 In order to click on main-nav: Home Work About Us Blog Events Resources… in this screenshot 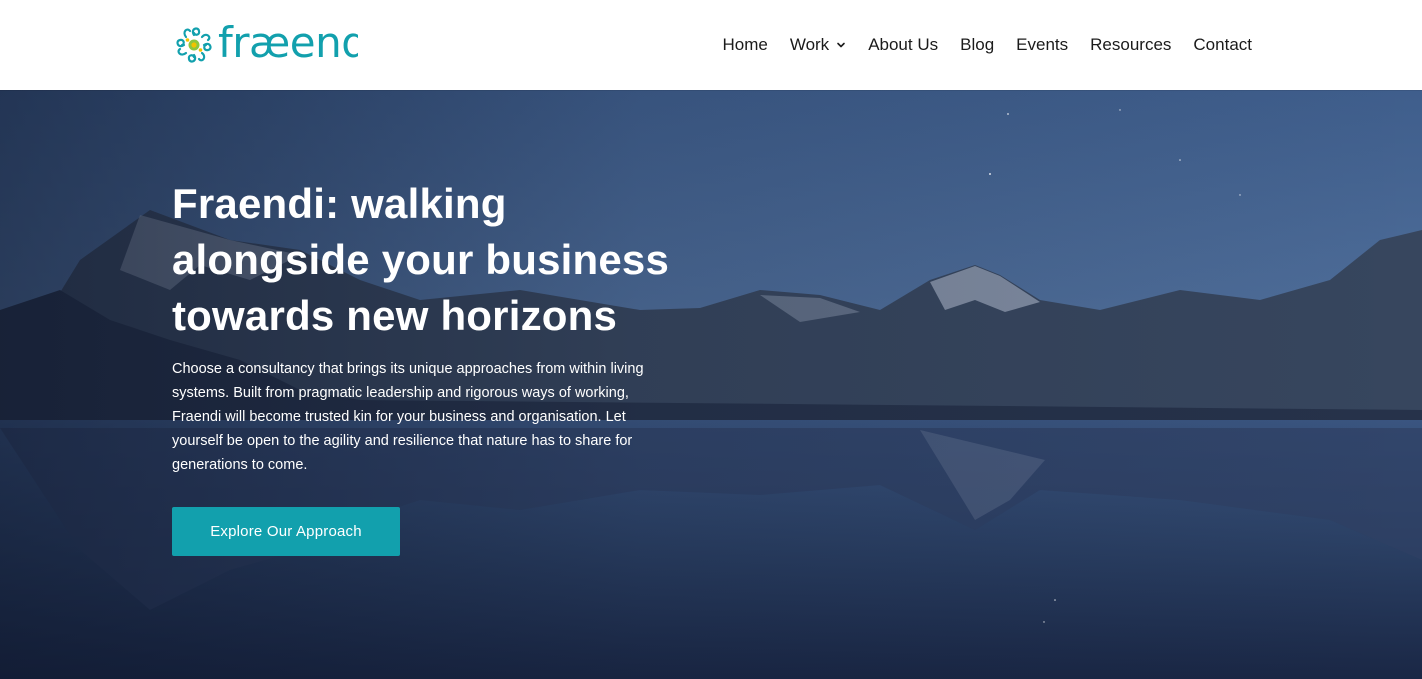, I will do `click(987, 45)`.